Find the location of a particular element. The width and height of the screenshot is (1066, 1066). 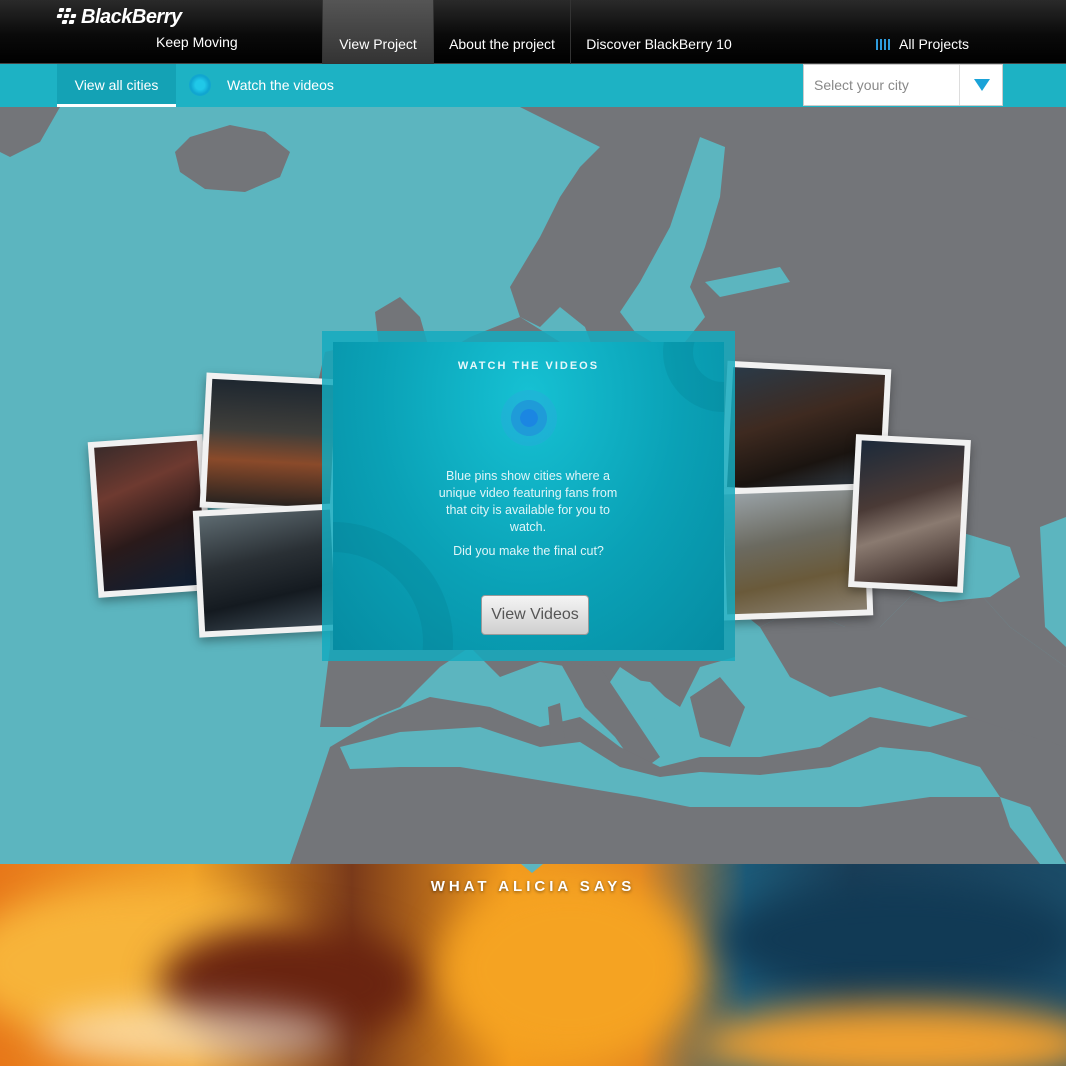

card-title: WATCH THE VIDEOS is located at coordinates (528, 366).